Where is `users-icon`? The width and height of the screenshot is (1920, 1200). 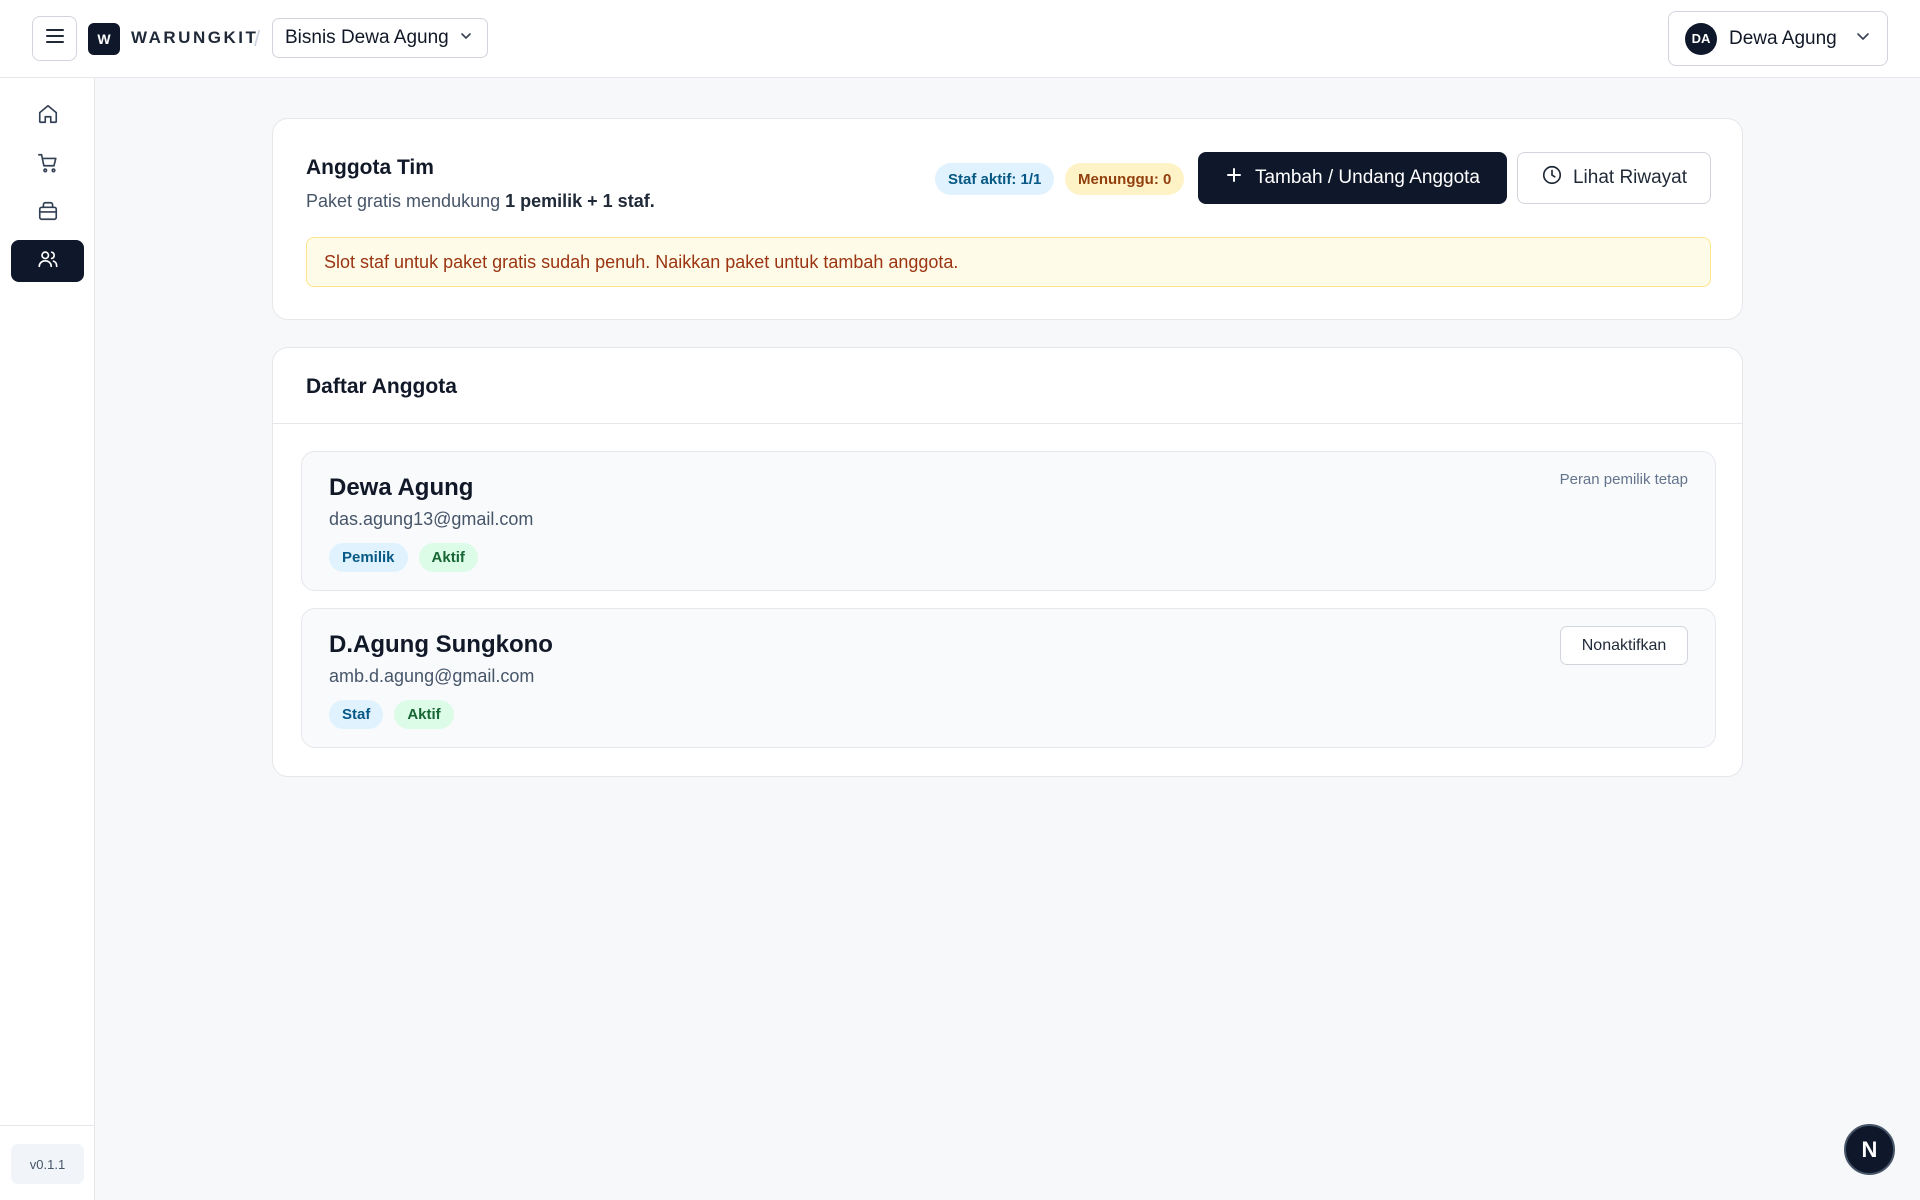
users-icon is located at coordinates (48, 261).